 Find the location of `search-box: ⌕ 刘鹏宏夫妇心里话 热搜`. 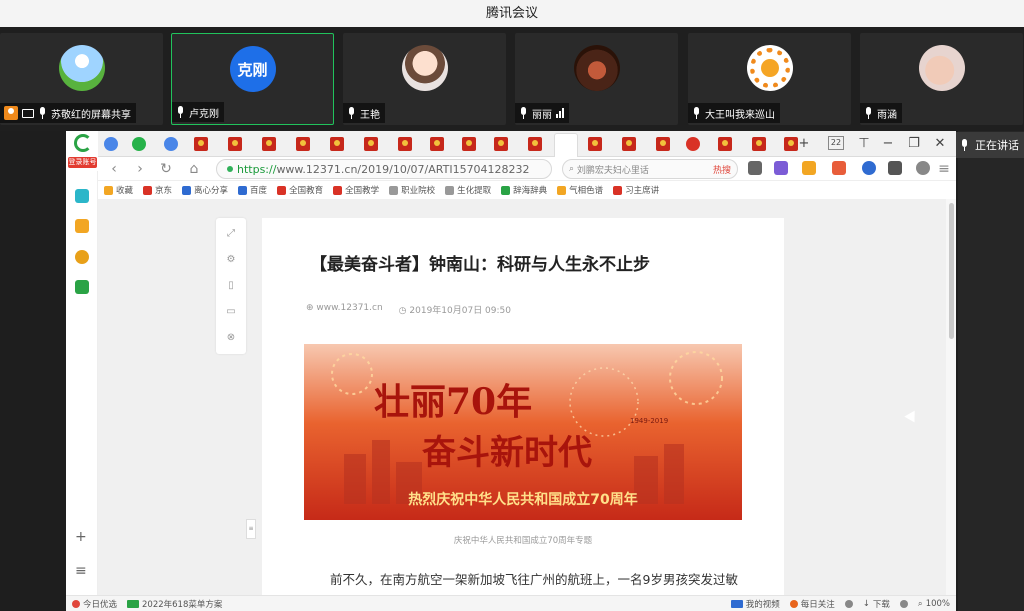

search-box: ⌕ 刘鹏宏夫妇心里话 热搜 is located at coordinates (650, 169).